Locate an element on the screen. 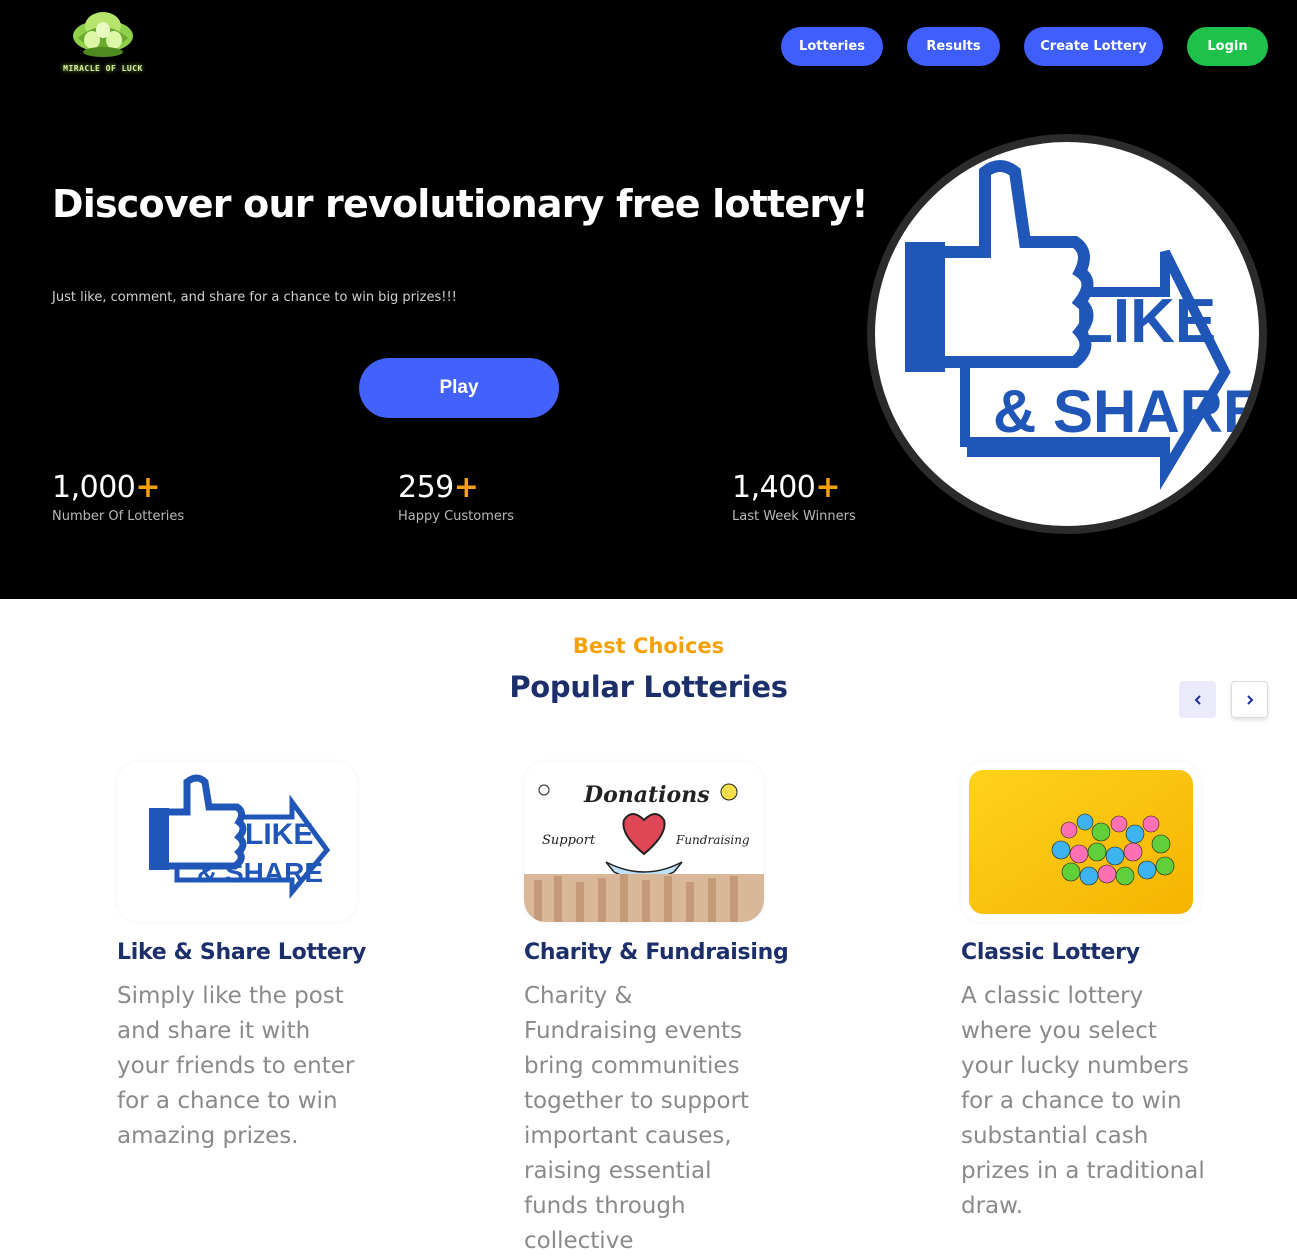 The width and height of the screenshot is (1297, 1260). stat-value: 1,400+ is located at coordinates (786, 487).